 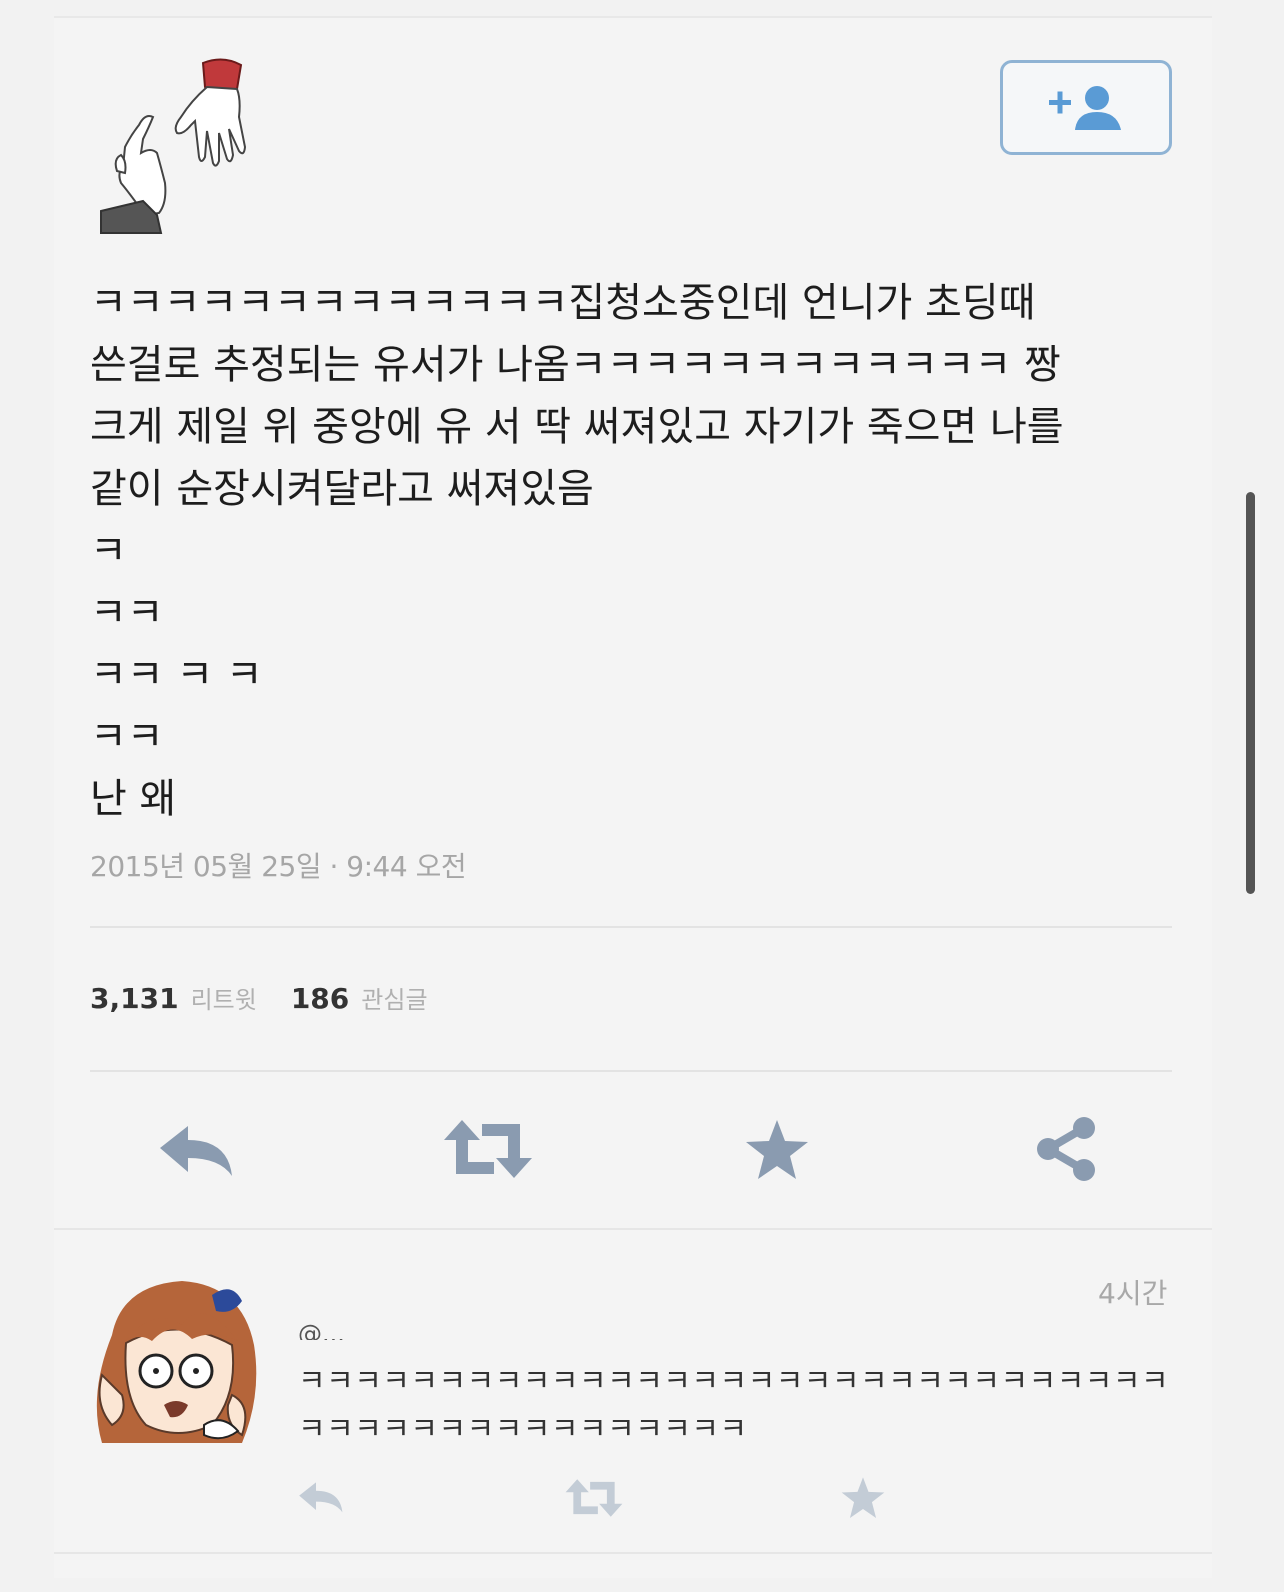 What do you see at coordinates (278, 865) in the screenshot?
I see `tweet-timestamp: 2015년 05월 25일 · 9:44 오전` at bounding box center [278, 865].